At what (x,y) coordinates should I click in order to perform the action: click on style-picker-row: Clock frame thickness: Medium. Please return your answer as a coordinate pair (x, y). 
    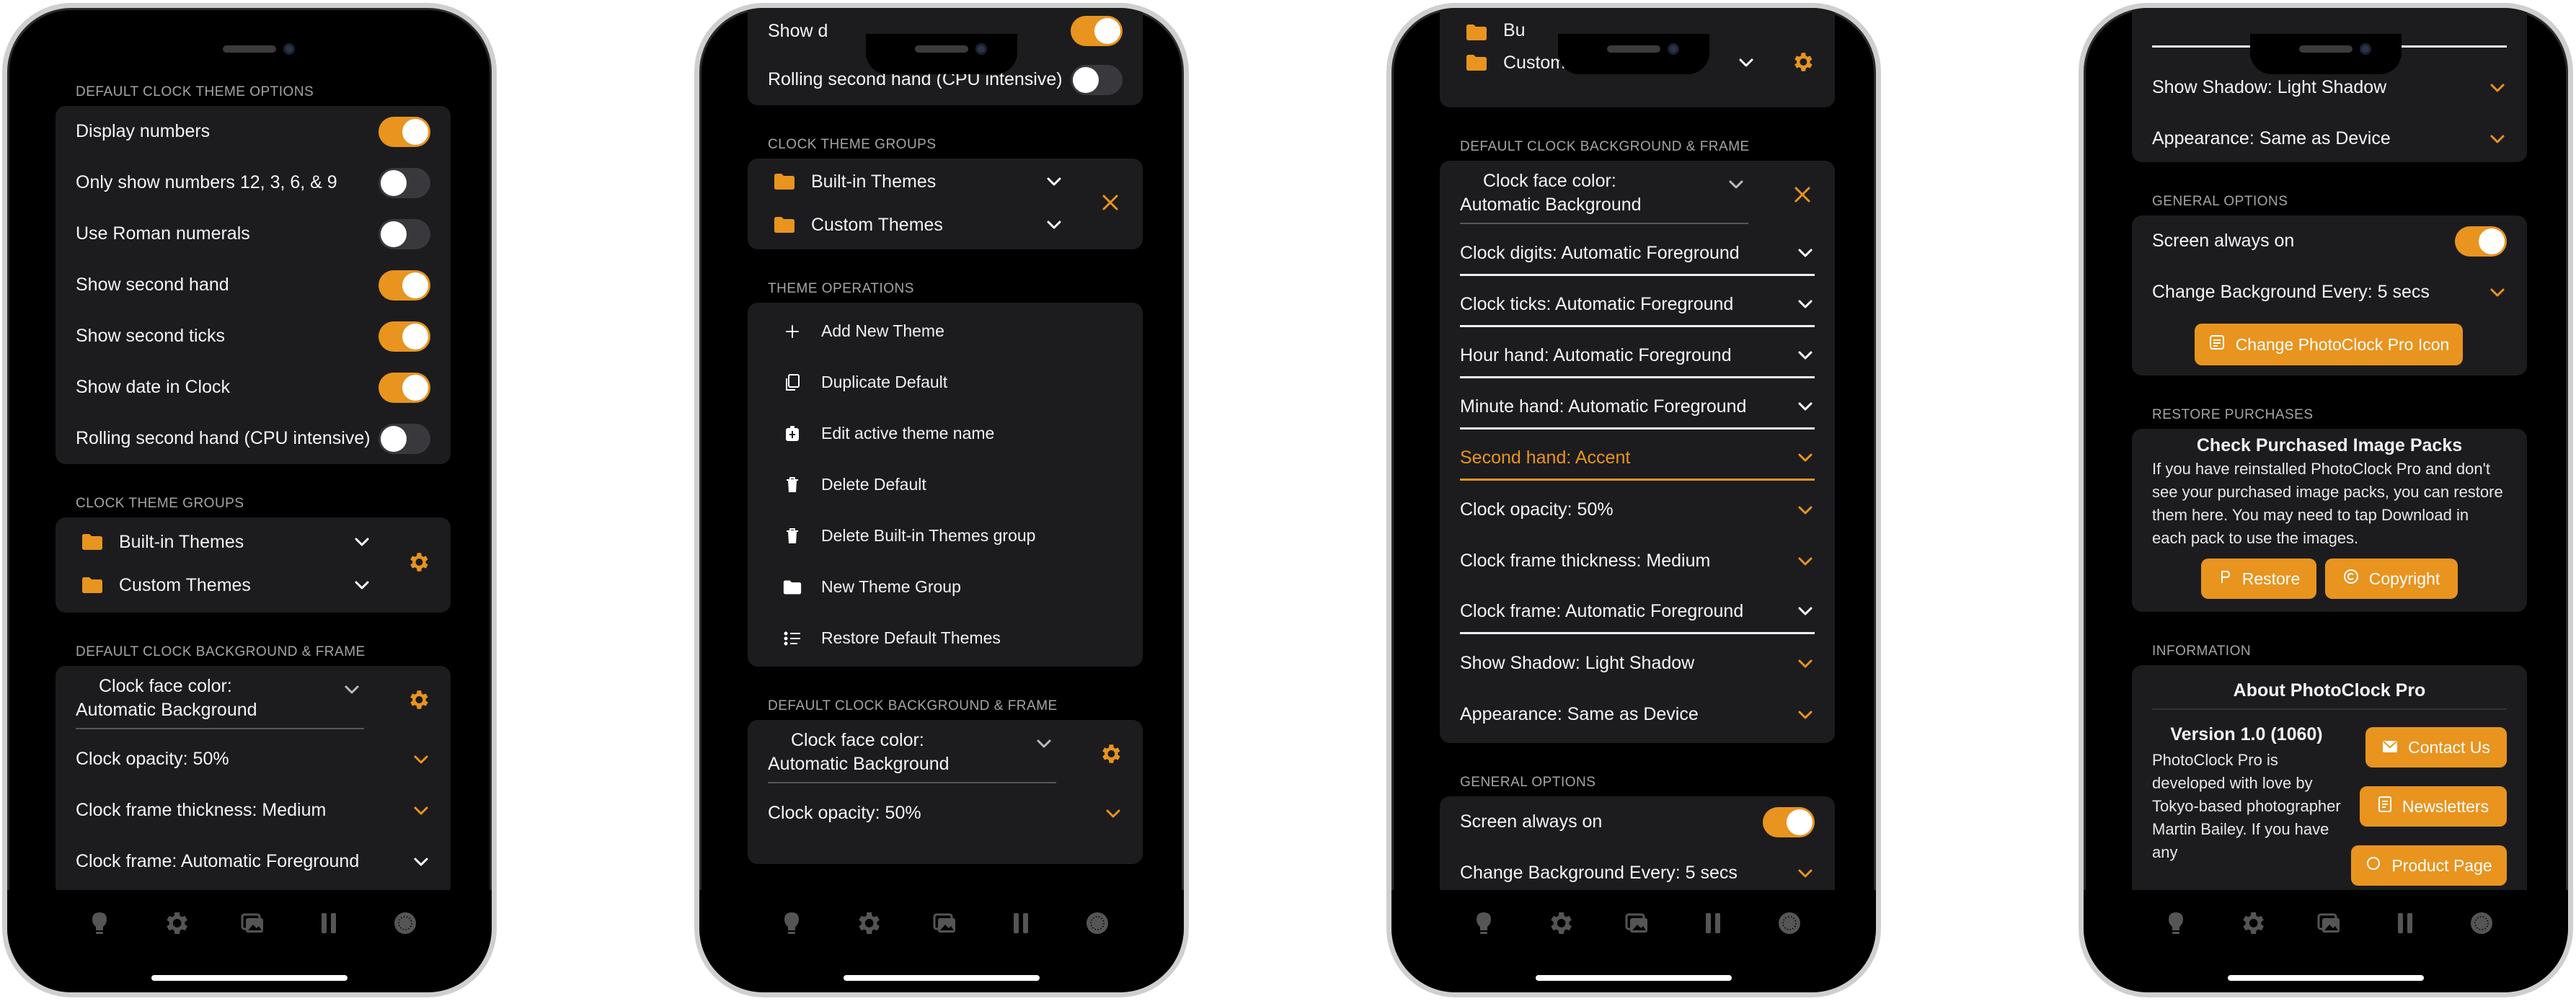
    Looking at the image, I should click on (1637, 561).